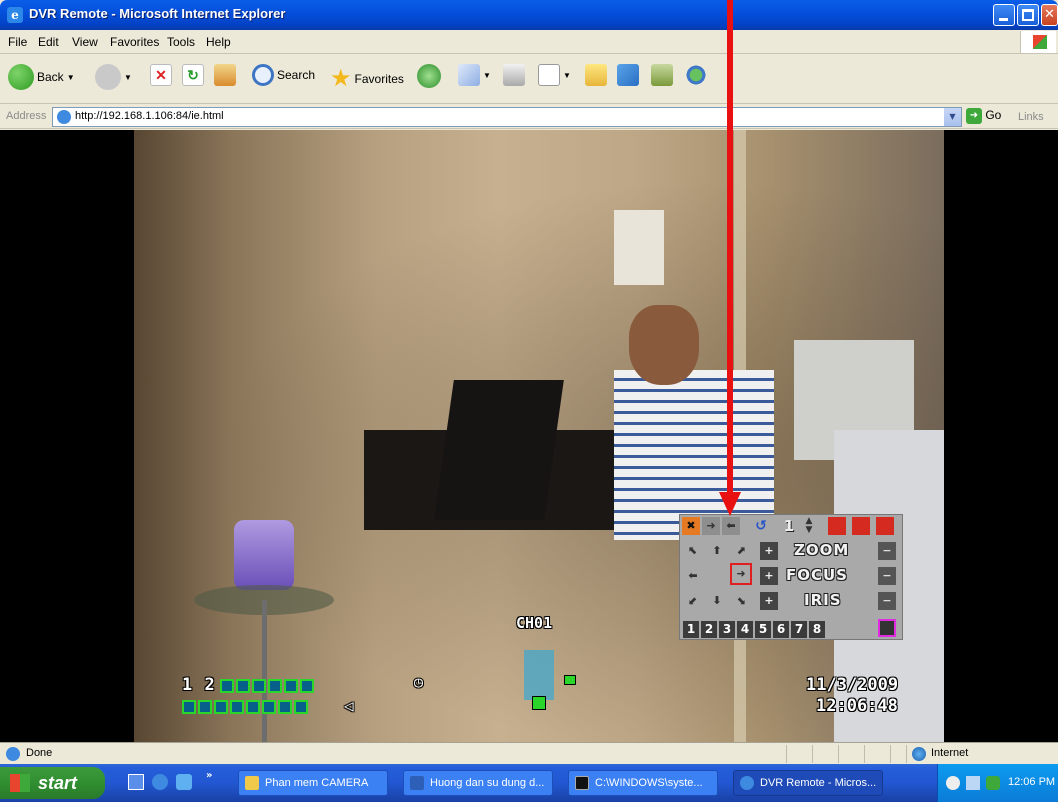 Image resolution: width=1058 pixels, height=802 pixels. Describe the element at coordinates (769, 601) in the screenshot. I see `iris-plus-button: +` at that location.